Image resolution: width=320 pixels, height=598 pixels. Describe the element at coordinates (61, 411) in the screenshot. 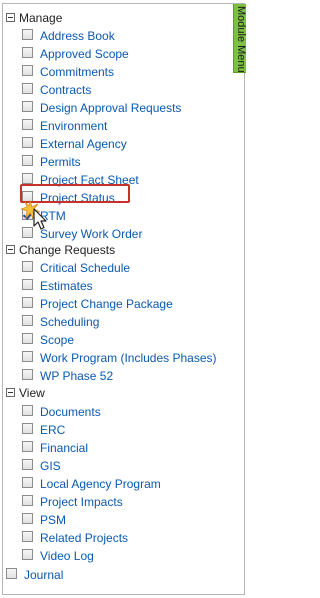

I see `menu-item-documents: Documents` at that location.